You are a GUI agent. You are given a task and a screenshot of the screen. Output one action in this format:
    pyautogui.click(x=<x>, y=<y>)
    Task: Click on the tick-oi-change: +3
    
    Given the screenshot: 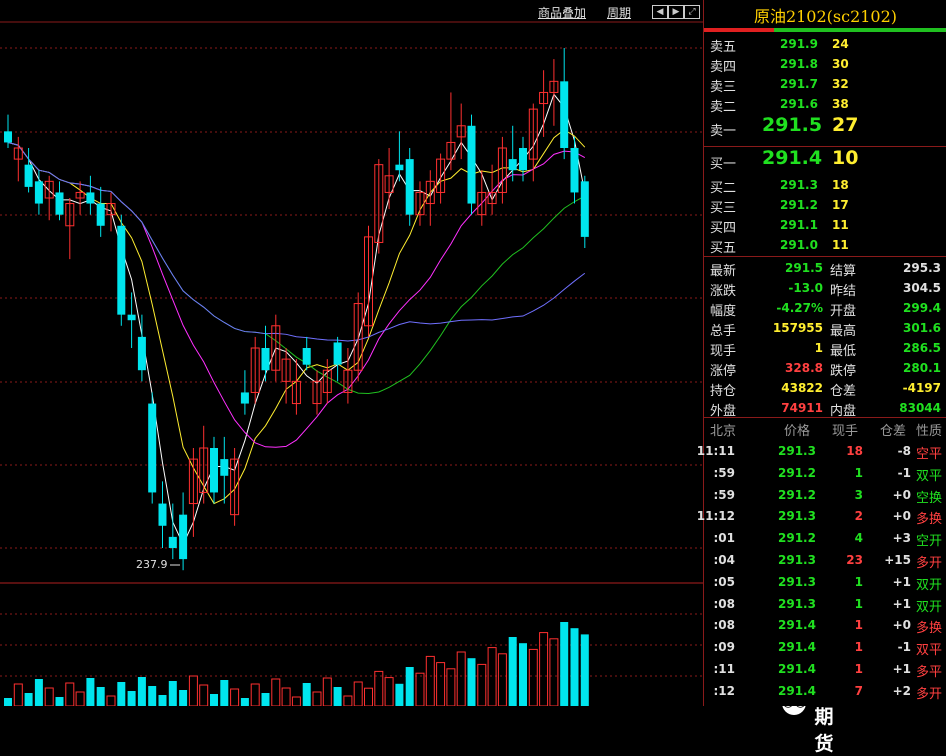 What is the action you would take?
    pyautogui.click(x=901, y=538)
    